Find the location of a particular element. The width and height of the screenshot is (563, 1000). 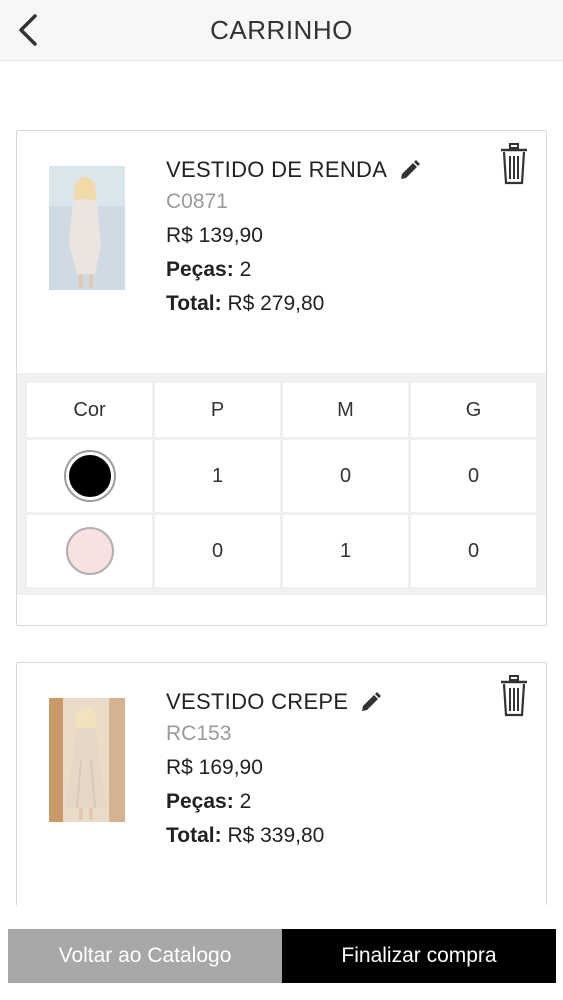

product-total: Total: R$ 279,80 is located at coordinates (245, 303).